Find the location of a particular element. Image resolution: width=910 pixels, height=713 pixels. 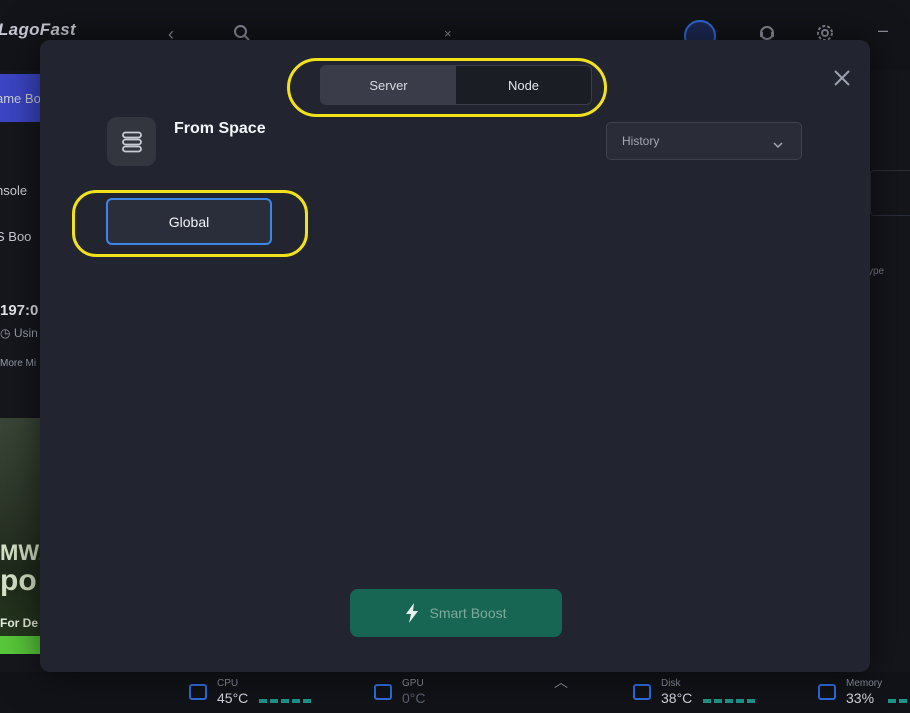

smart-boost-button: Smart Boost is located at coordinates (456, 613).